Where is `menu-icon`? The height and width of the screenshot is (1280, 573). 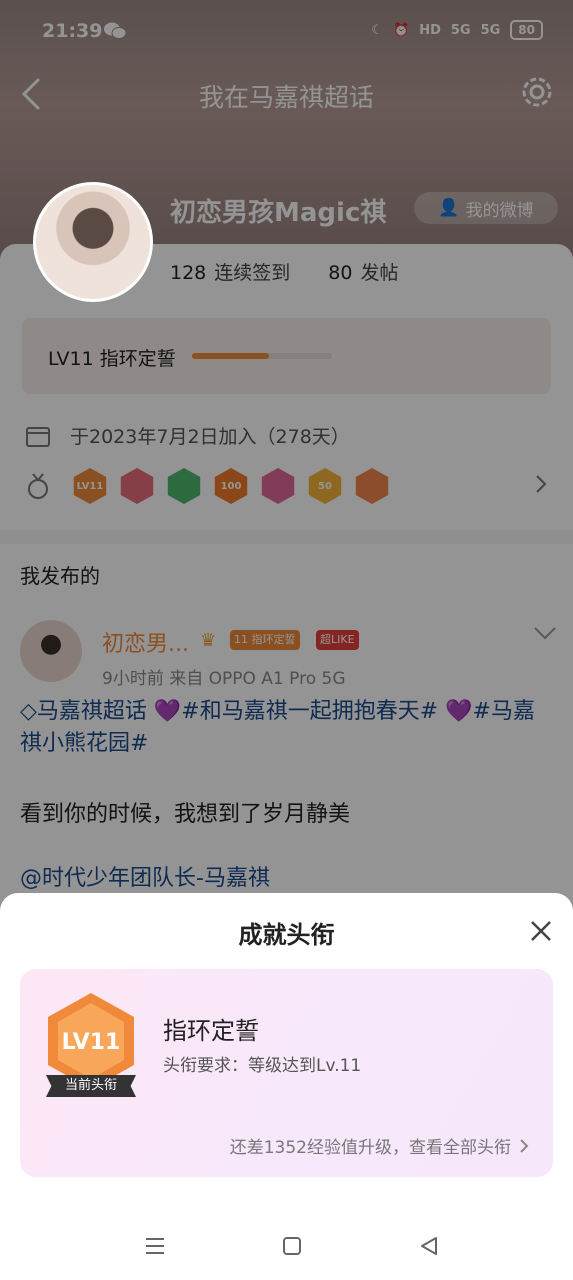 menu-icon is located at coordinates (155, 1246).